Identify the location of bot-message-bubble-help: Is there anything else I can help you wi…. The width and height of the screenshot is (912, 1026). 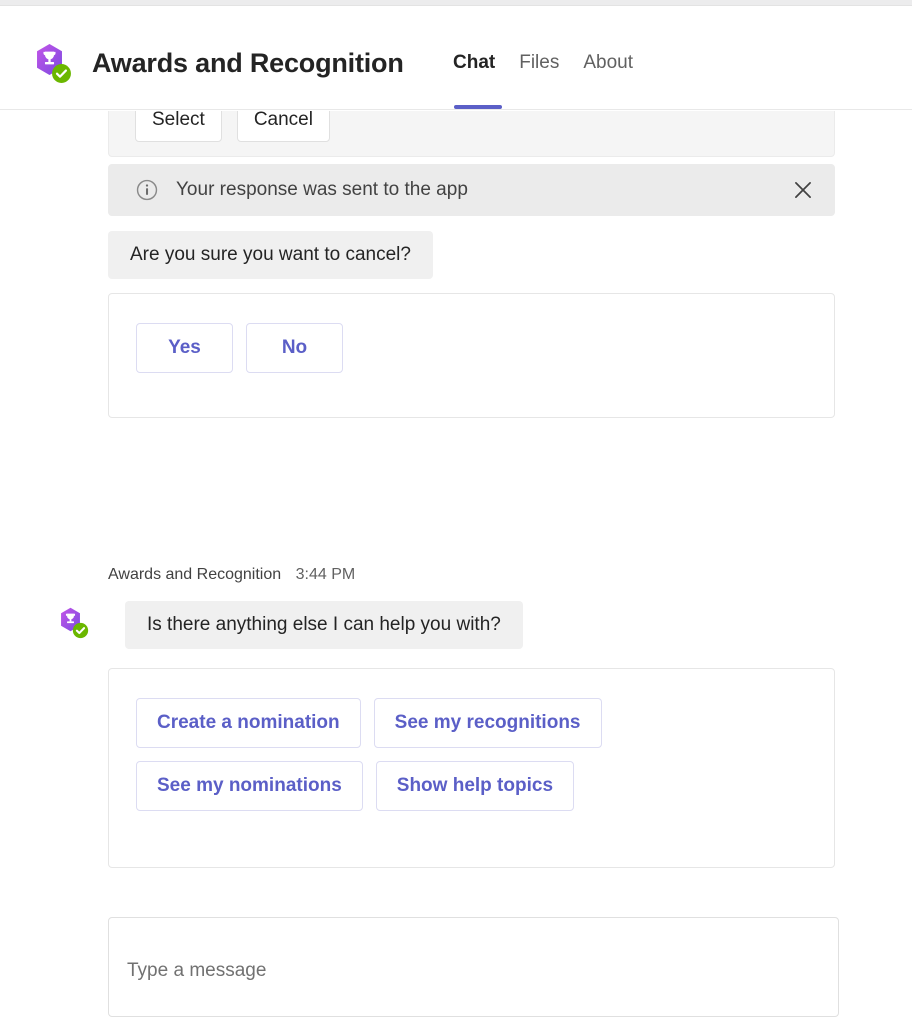
(324, 625).